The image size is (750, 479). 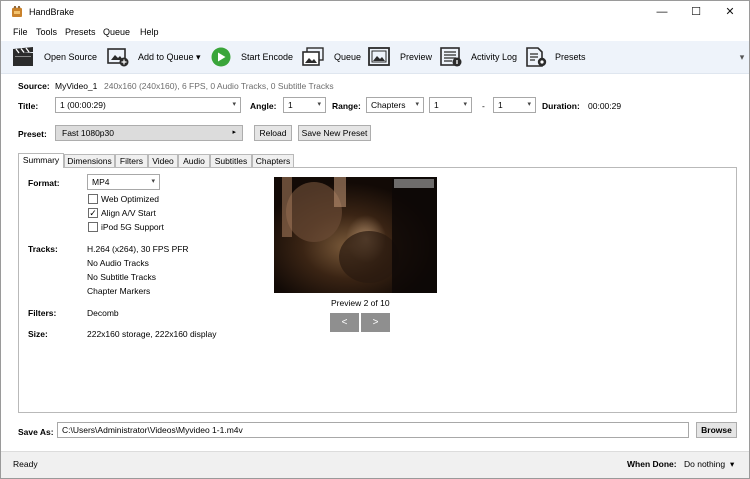 I want to click on when-done-select: Do nothing, so click(x=704, y=464).